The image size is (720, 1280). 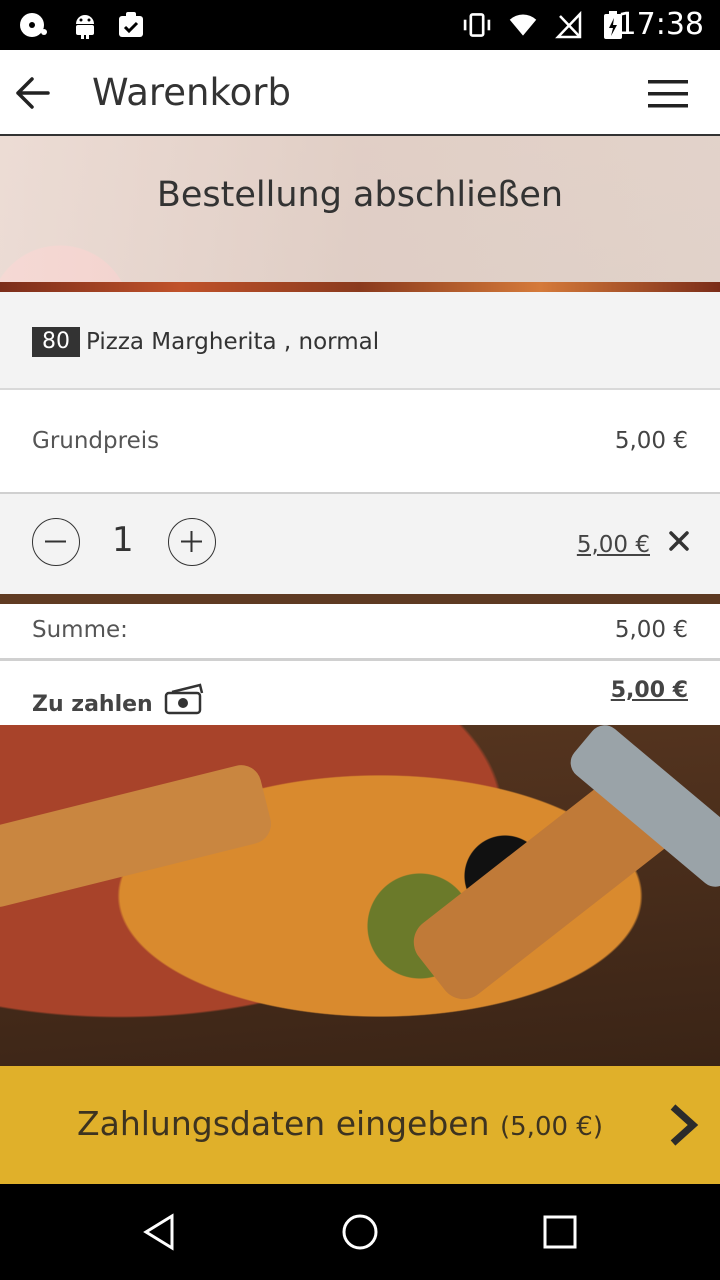 I want to click on android-icon, so click(x=85, y=27).